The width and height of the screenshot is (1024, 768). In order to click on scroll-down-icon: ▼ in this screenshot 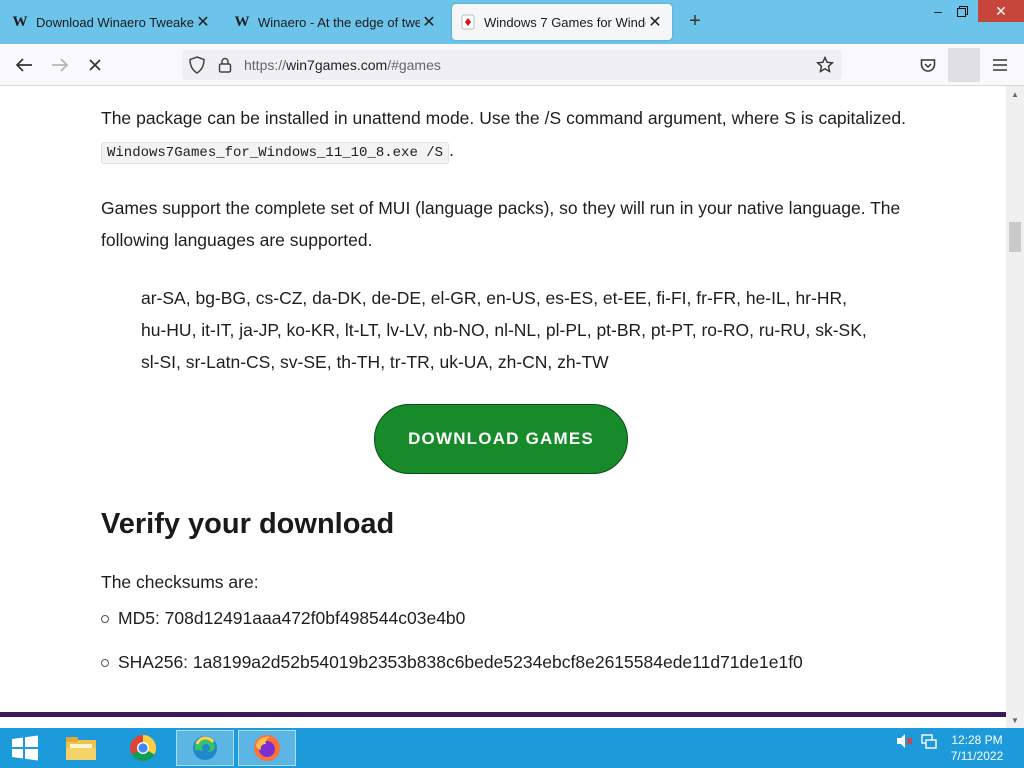, I will do `click(1015, 720)`.